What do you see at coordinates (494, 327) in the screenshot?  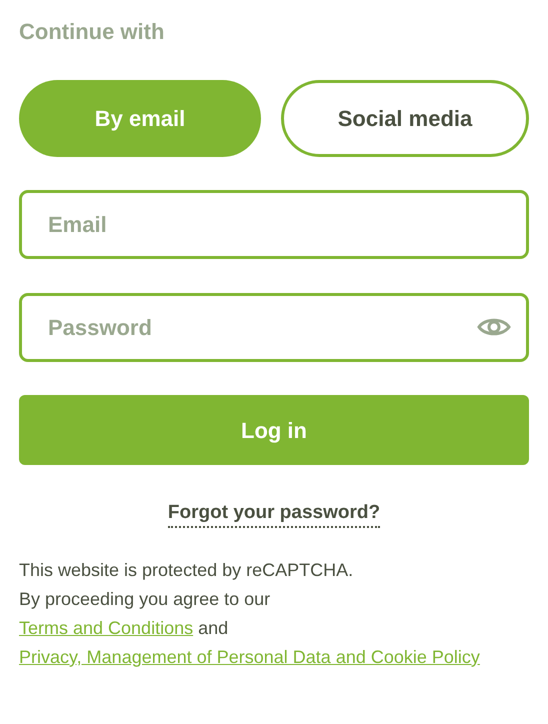 I see `eye-icon` at bounding box center [494, 327].